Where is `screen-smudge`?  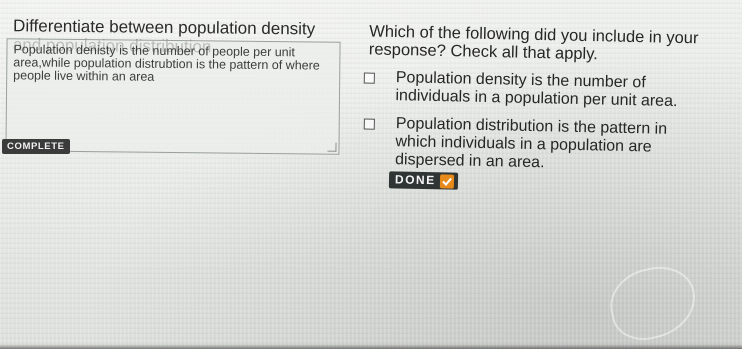 screen-smudge is located at coordinates (653, 303).